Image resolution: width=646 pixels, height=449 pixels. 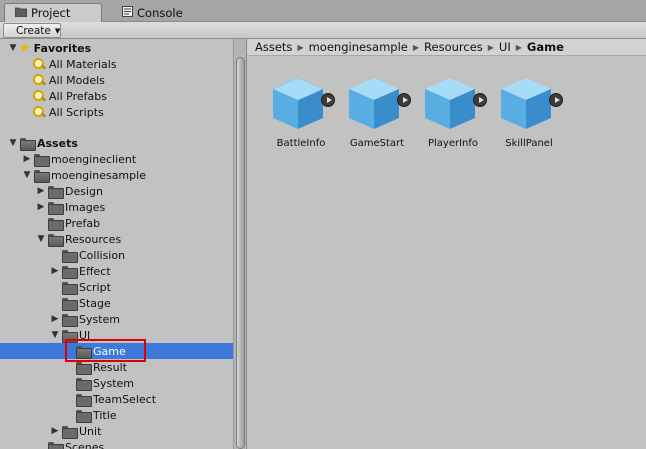 What do you see at coordinates (57, 143) in the screenshot?
I see `tree-item-label: Assets` at bounding box center [57, 143].